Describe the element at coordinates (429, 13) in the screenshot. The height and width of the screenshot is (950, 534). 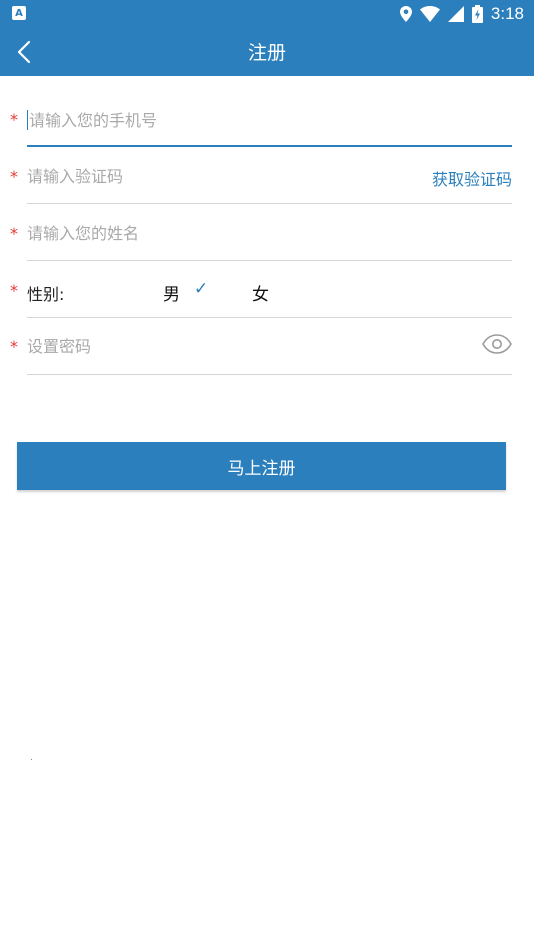
I see `wifi-icon` at that location.